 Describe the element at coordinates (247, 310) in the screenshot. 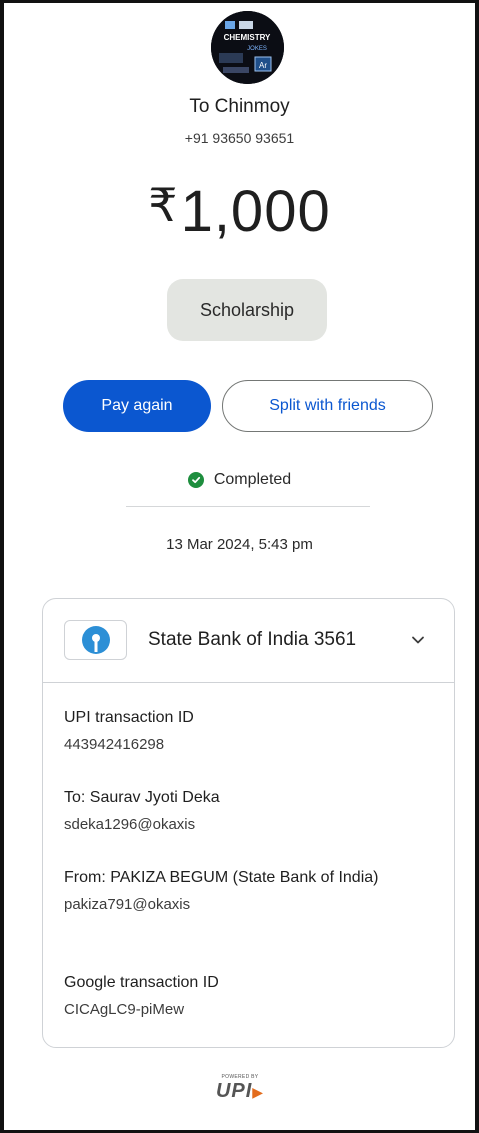

I see `payment-note-chip: Scholarship` at that location.